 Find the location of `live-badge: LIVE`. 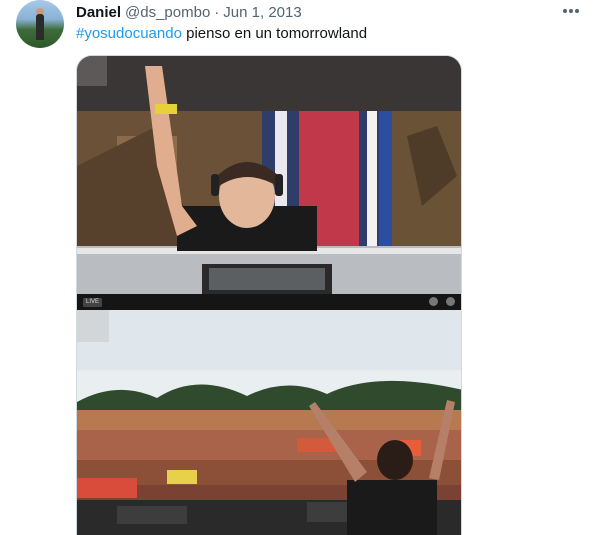

live-badge: LIVE is located at coordinates (93, 302).